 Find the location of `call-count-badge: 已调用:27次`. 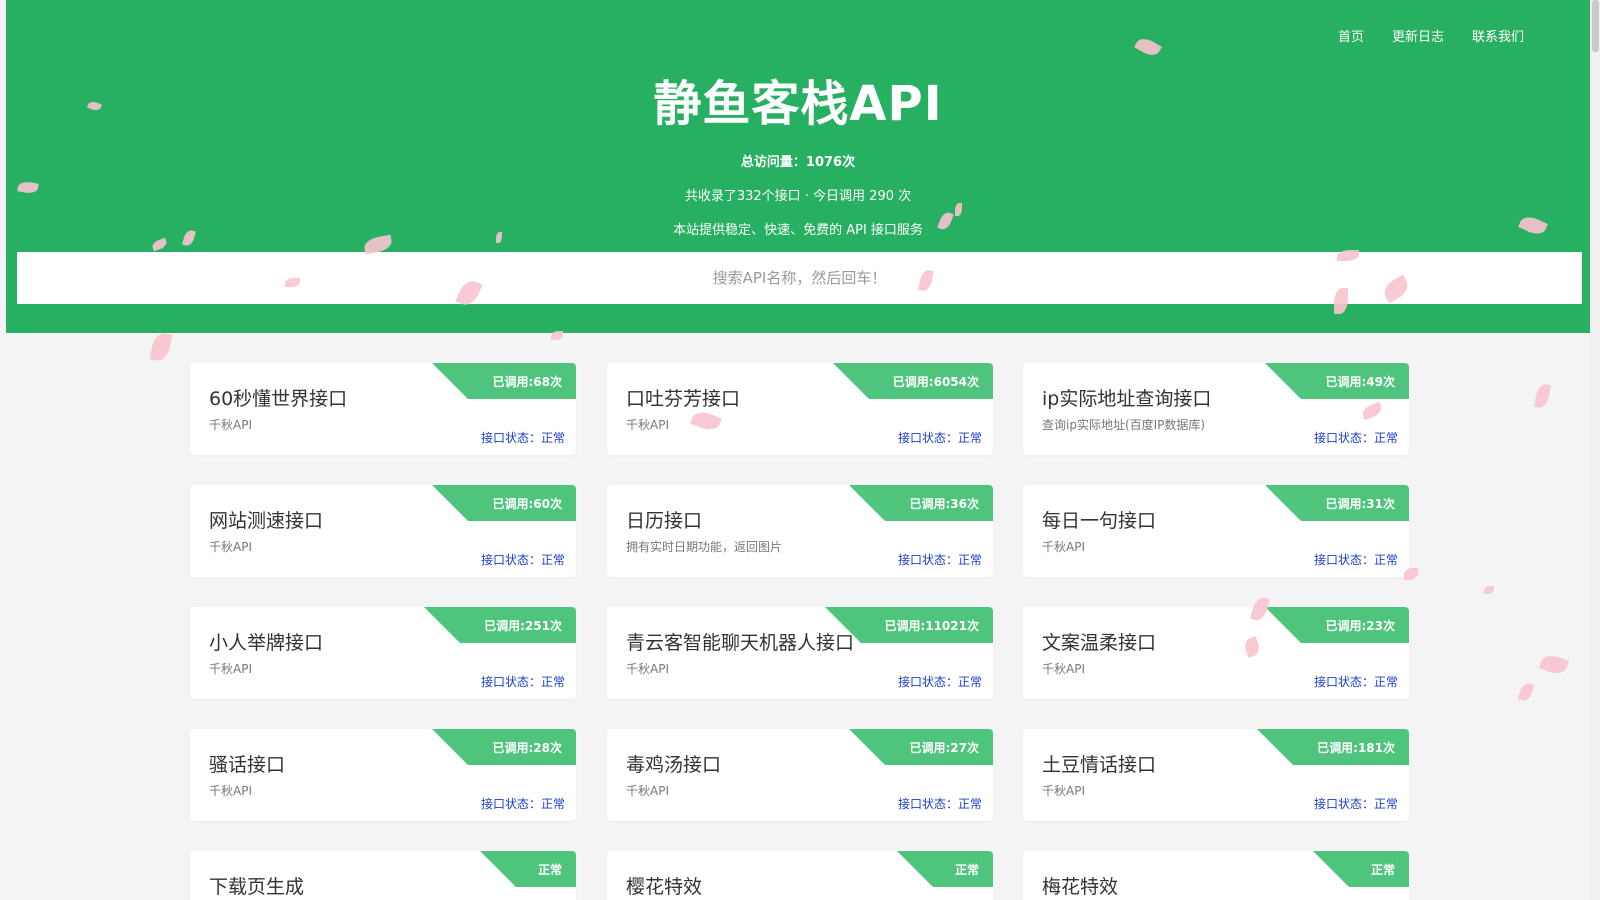

call-count-badge: 已调用:27次 is located at coordinates (921, 747).